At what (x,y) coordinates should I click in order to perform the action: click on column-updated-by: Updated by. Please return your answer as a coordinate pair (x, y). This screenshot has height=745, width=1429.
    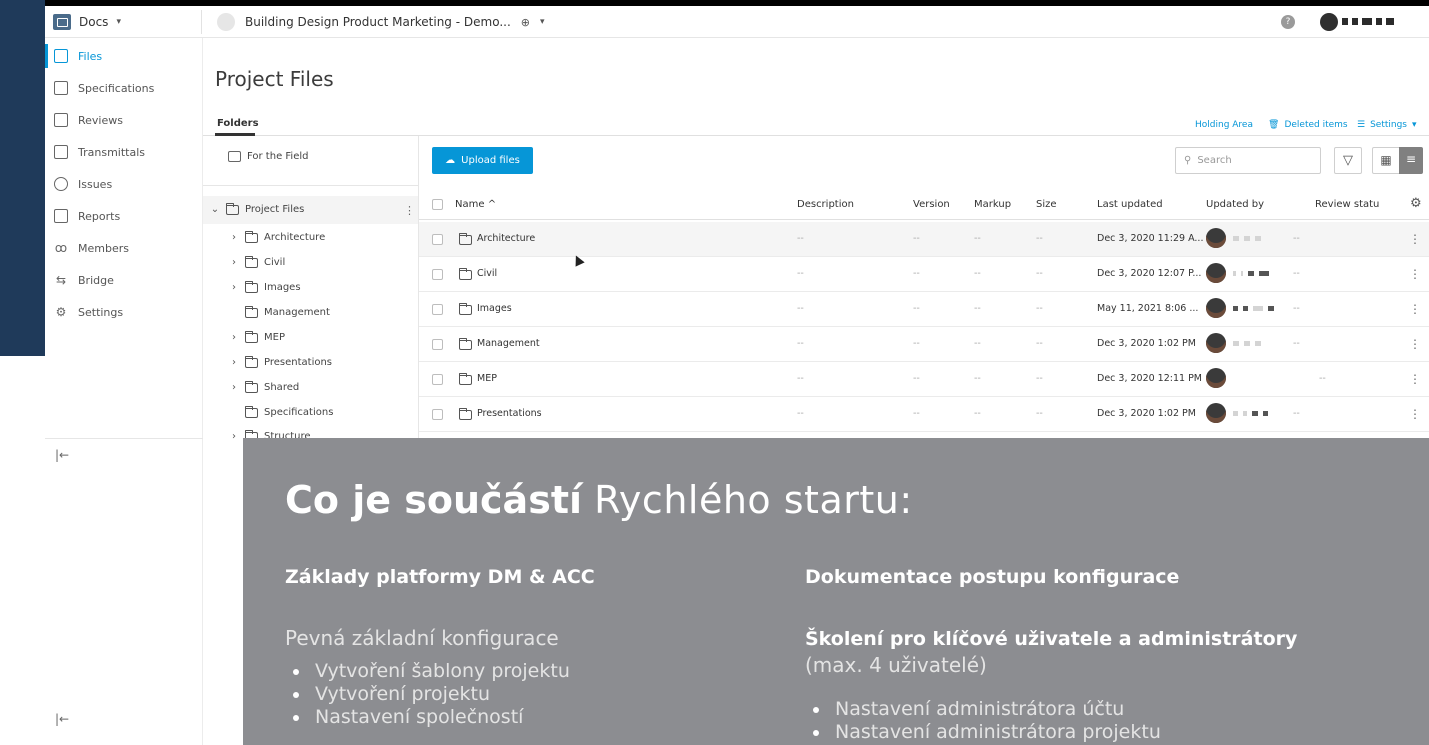
    Looking at the image, I should click on (1235, 204).